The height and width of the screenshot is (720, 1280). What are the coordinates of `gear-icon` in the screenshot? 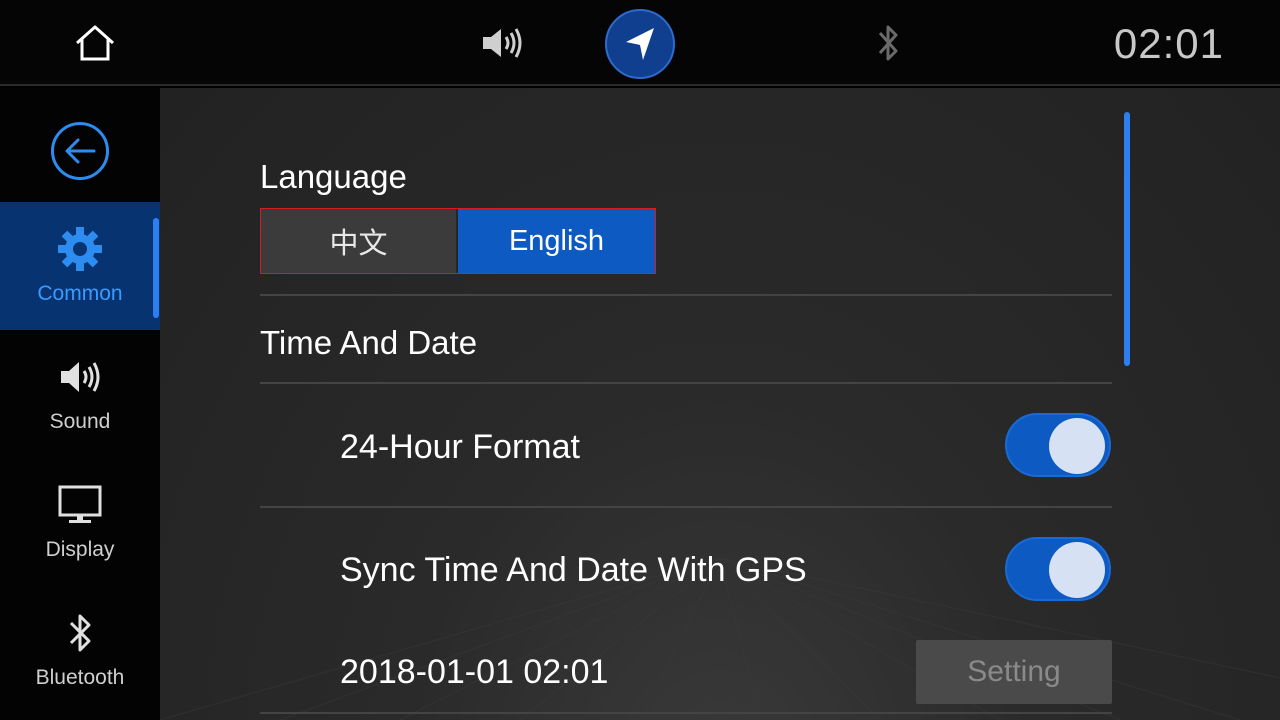 It's located at (80, 249).